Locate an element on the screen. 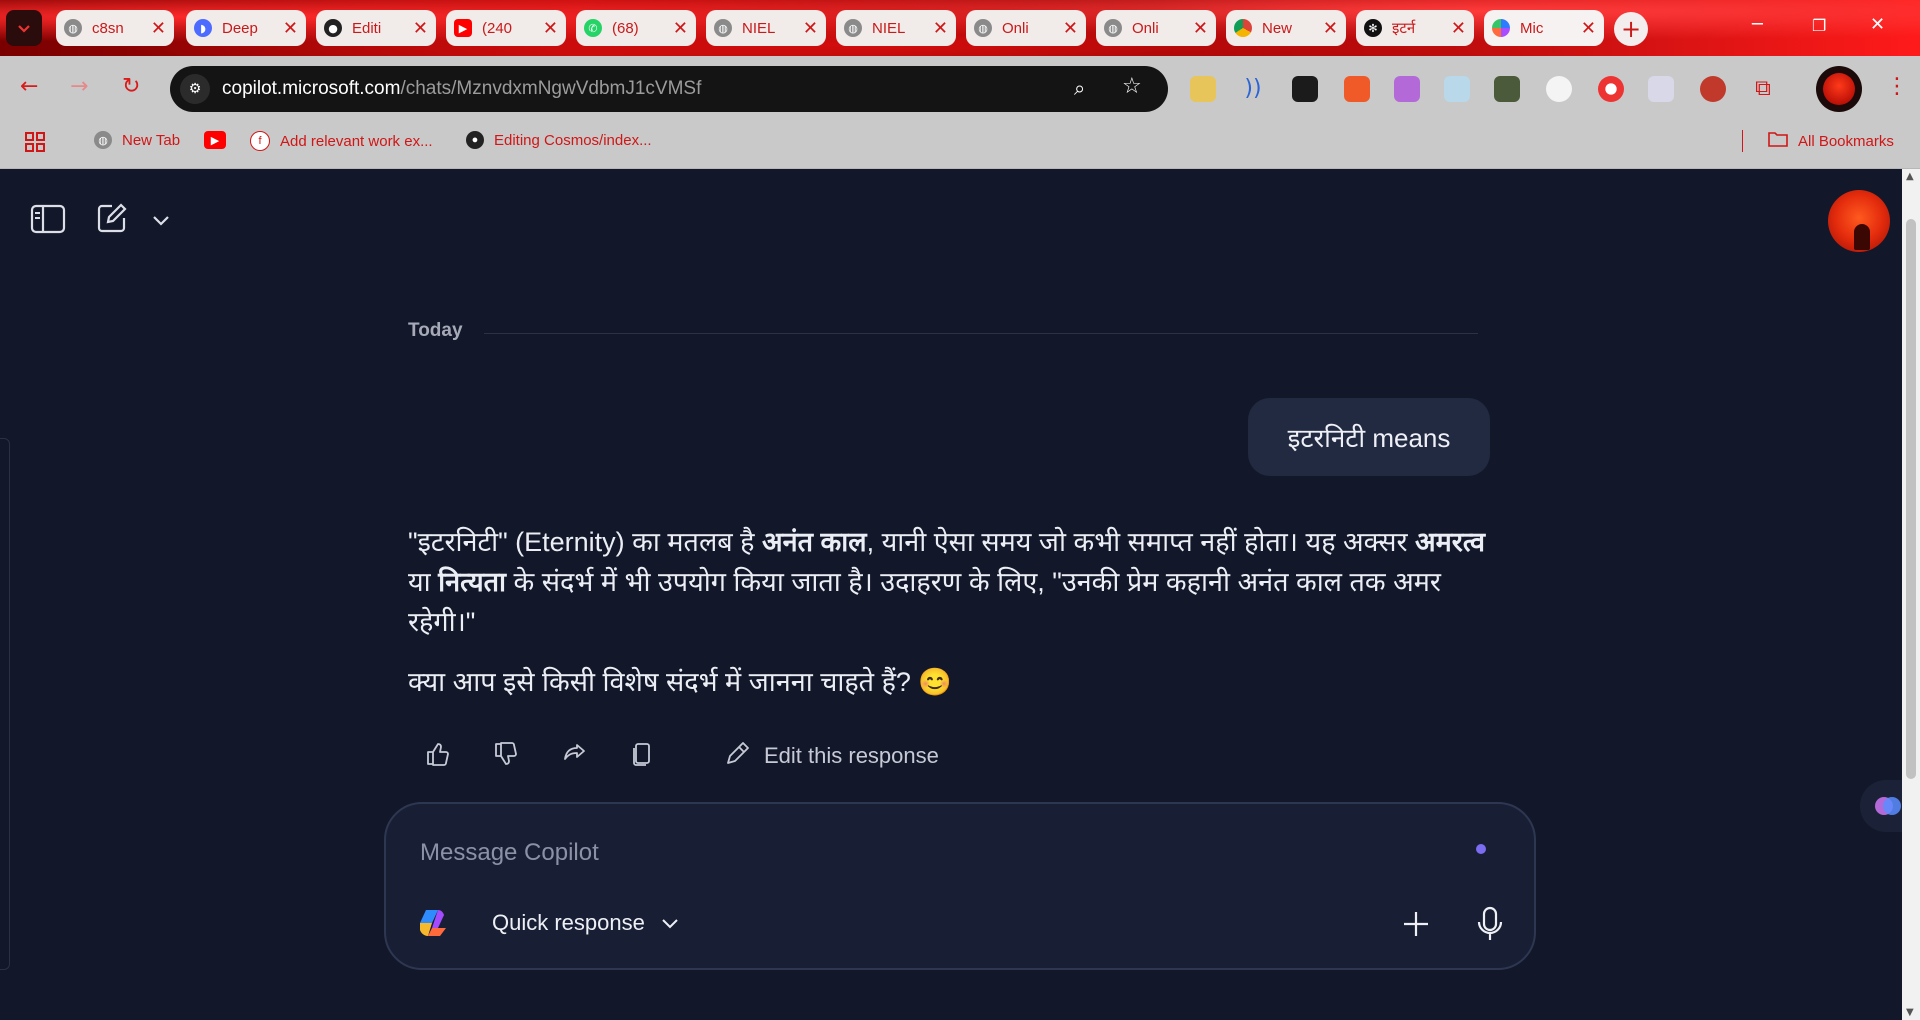 The image size is (1920, 1020). response-text: या is located at coordinates (423, 582).